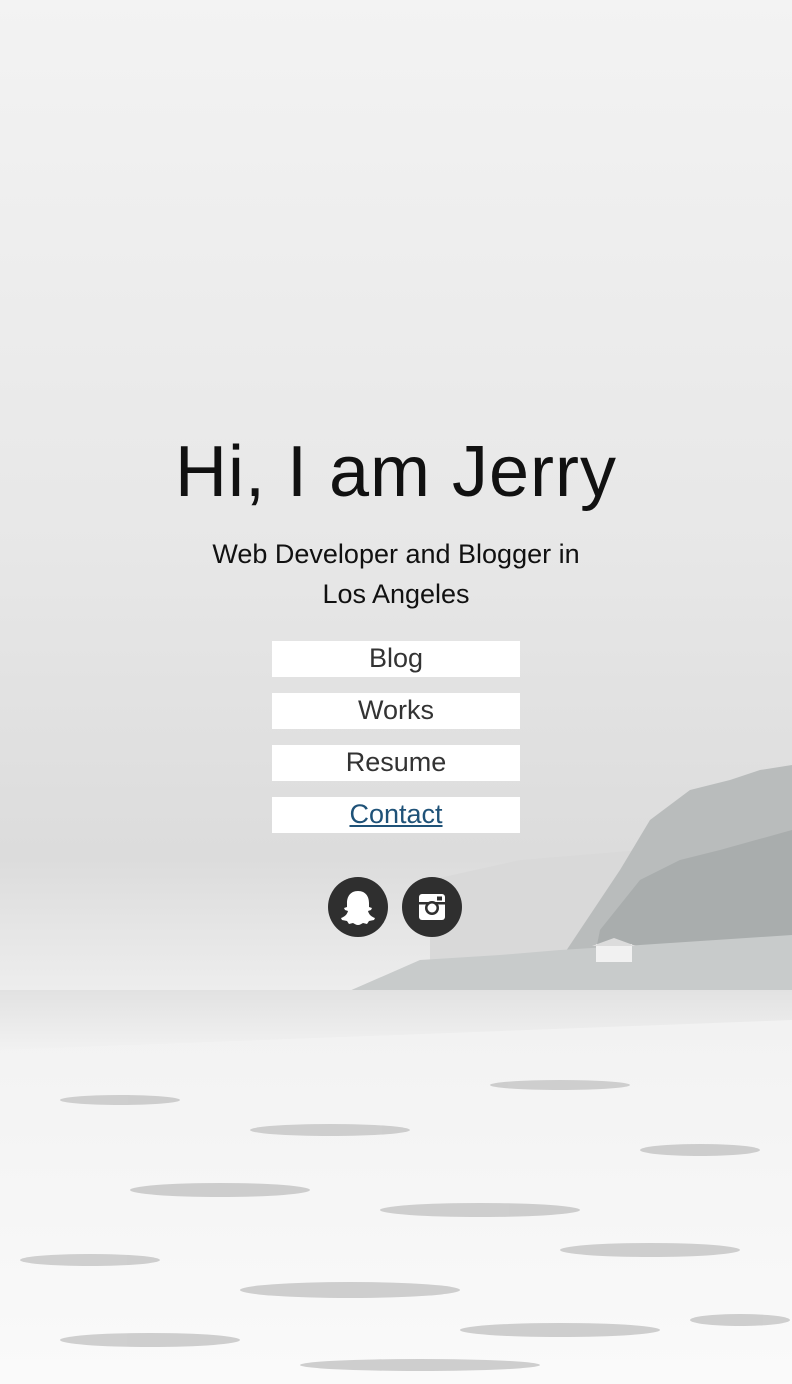 This screenshot has width=792, height=1384. I want to click on nav-link-resume: Resume, so click(396, 763).